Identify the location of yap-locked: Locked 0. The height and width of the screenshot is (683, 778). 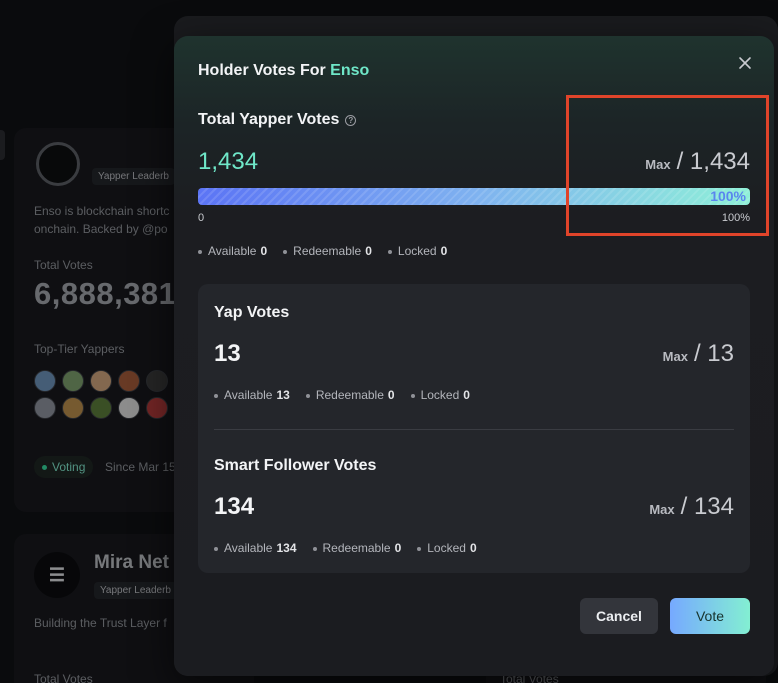
(440, 395).